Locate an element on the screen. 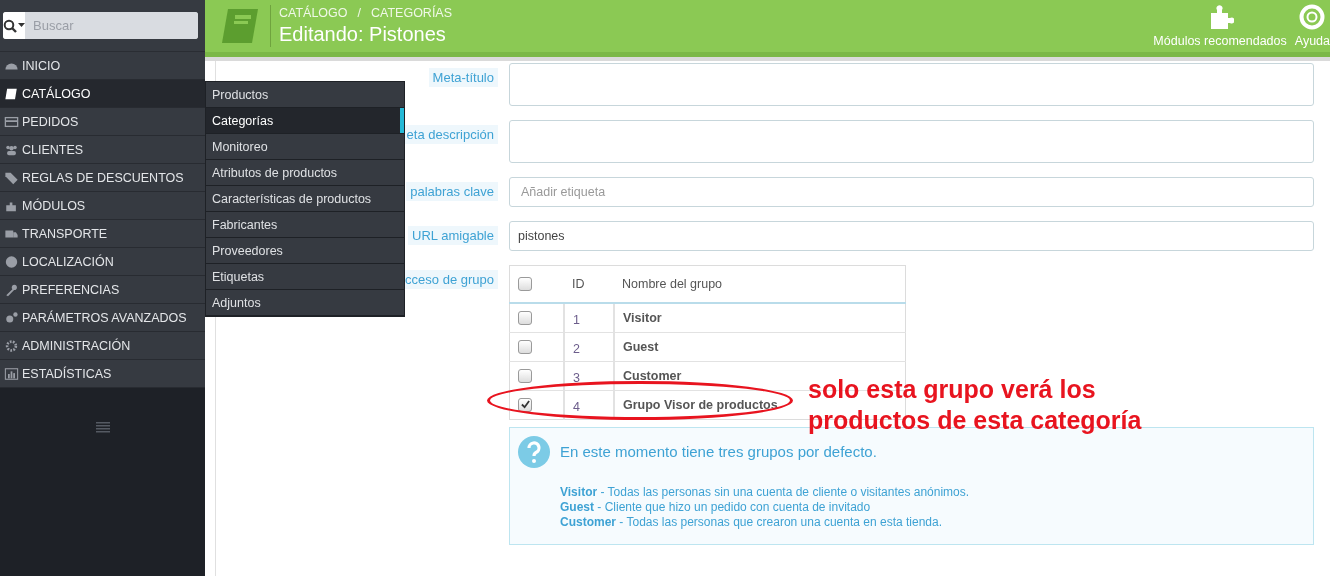  bar-chart-icon is located at coordinates (11, 373).